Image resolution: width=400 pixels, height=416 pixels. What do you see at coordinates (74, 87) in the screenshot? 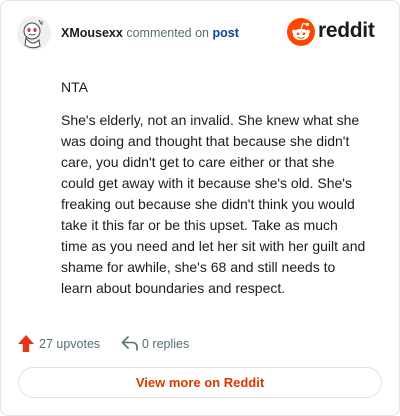
I see `comment-paragraph: NTA` at bounding box center [74, 87].